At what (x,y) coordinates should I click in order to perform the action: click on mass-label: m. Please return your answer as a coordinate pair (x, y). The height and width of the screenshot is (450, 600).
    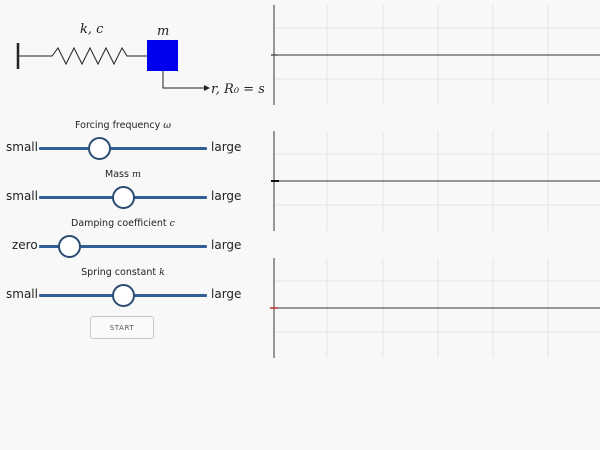
    Looking at the image, I should click on (163, 31).